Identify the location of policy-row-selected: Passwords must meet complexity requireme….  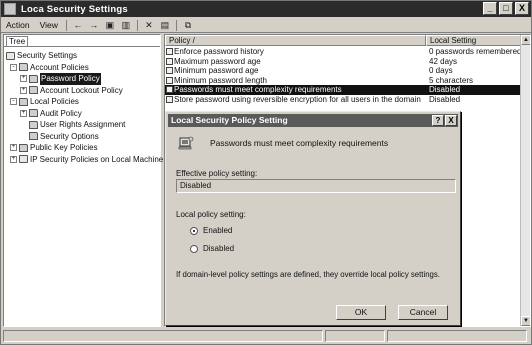
(347, 90).